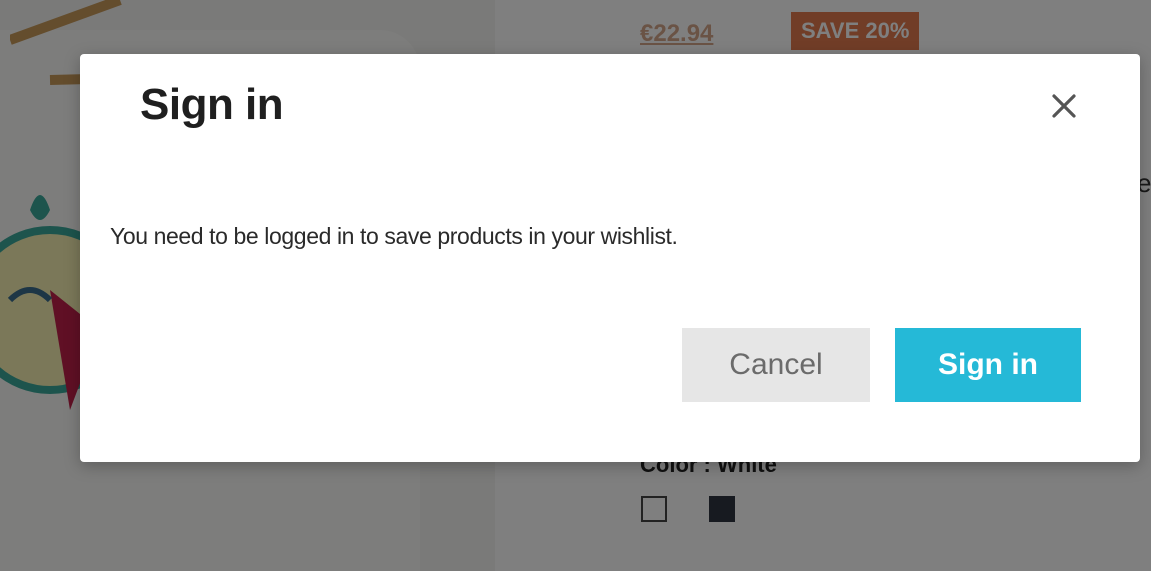 The width and height of the screenshot is (1151, 571). What do you see at coordinates (212, 104) in the screenshot?
I see `modal-title: Sign in` at bounding box center [212, 104].